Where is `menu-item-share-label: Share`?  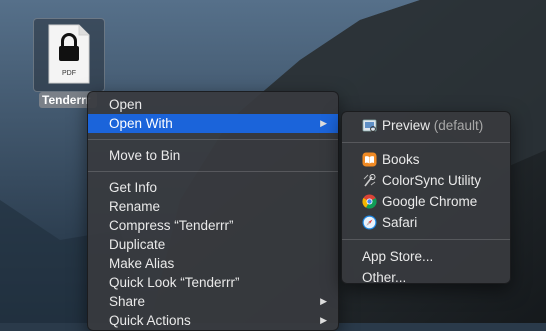
menu-item-share-label: Share is located at coordinates (127, 301).